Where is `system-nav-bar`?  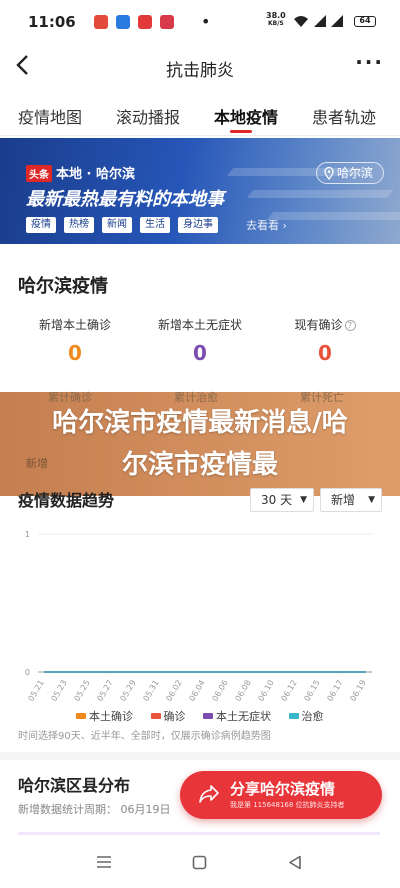
system-nav-bar is located at coordinates (200, 863).